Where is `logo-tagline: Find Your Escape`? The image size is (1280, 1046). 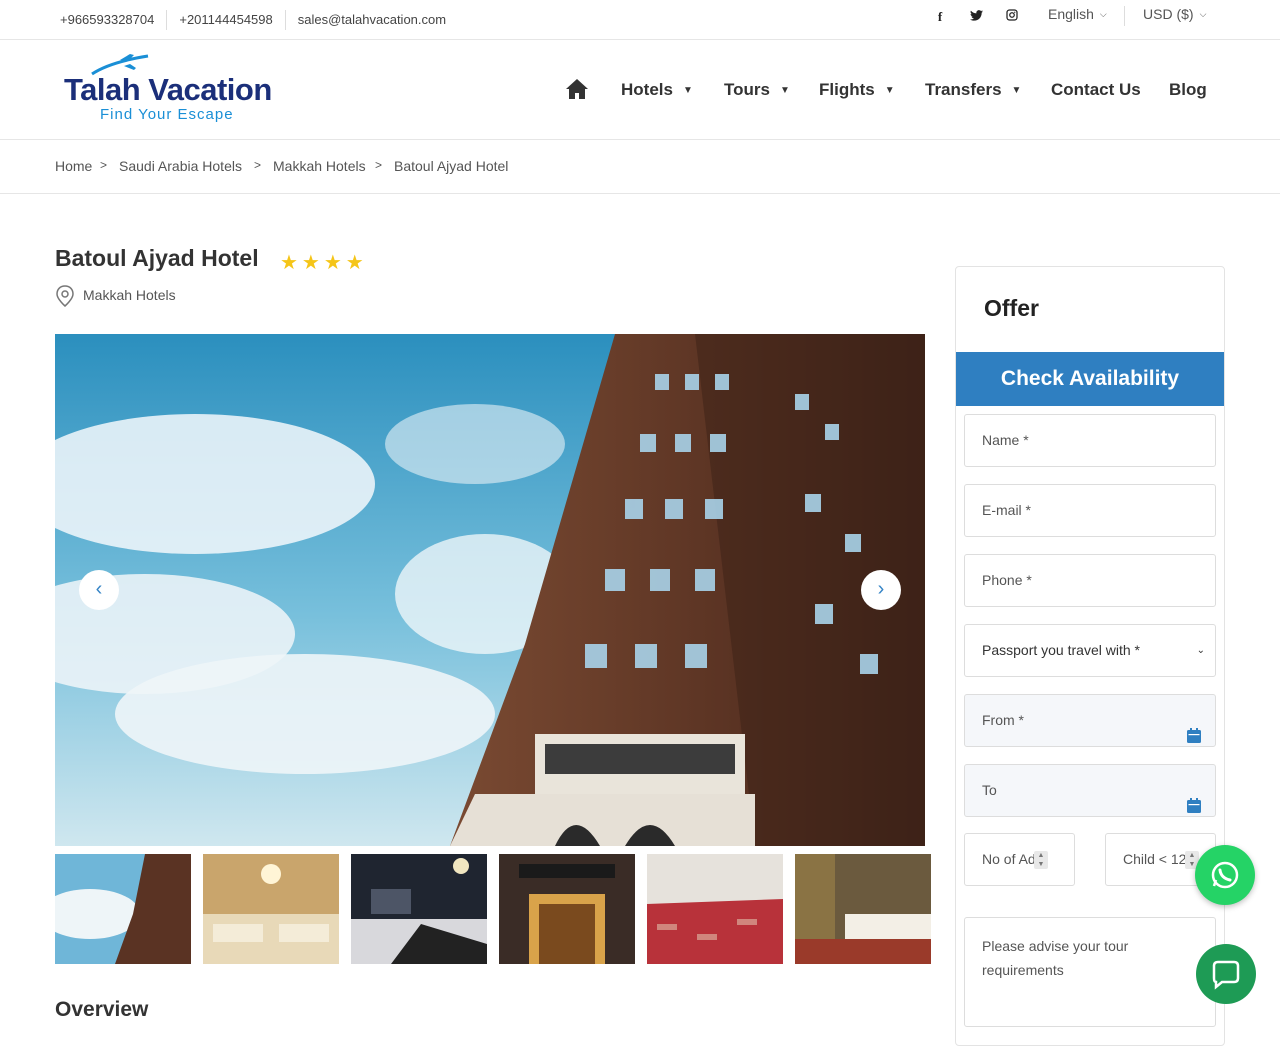 logo-tagline: Find Your Escape is located at coordinates (167, 114).